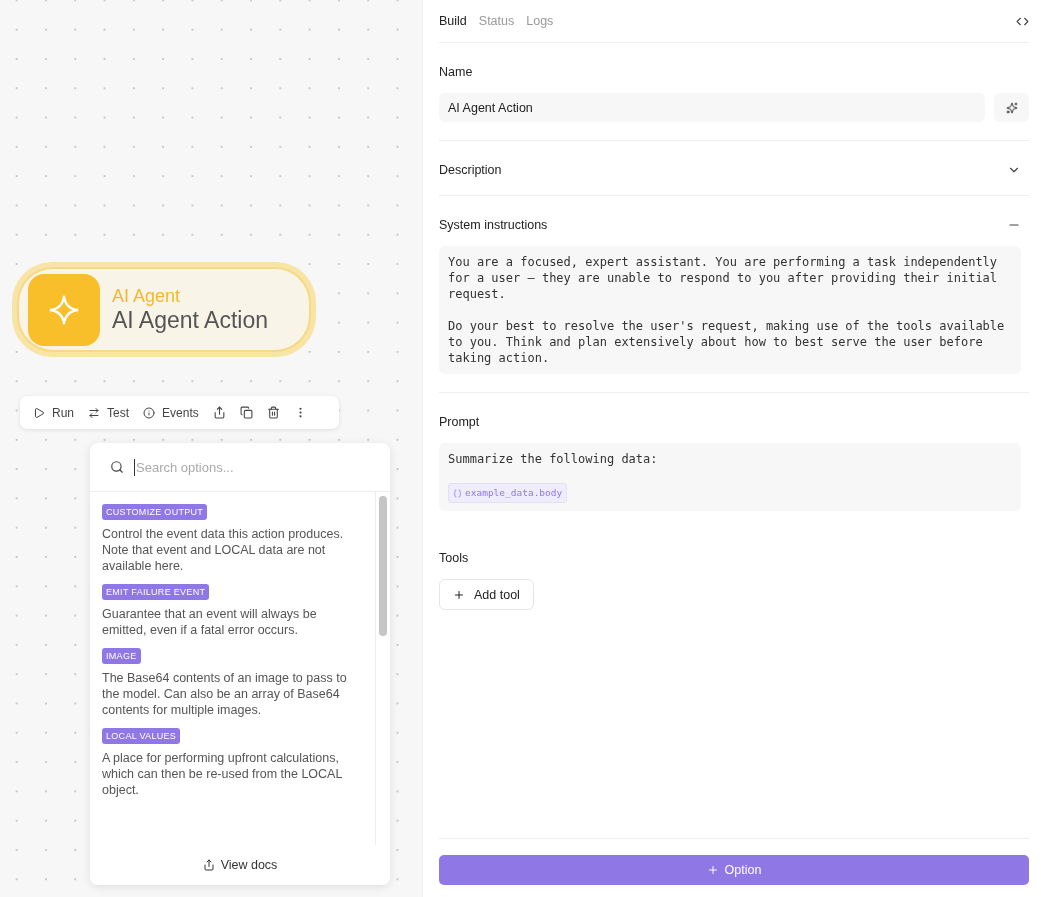 Image resolution: width=1041 pixels, height=897 pixels. What do you see at coordinates (723, 278) in the screenshot?
I see `instructions-paragraph: You are a focused, expert assistant. You are performing a task independently for a user – they are unable to respond to you after providing their initial request.` at bounding box center [723, 278].